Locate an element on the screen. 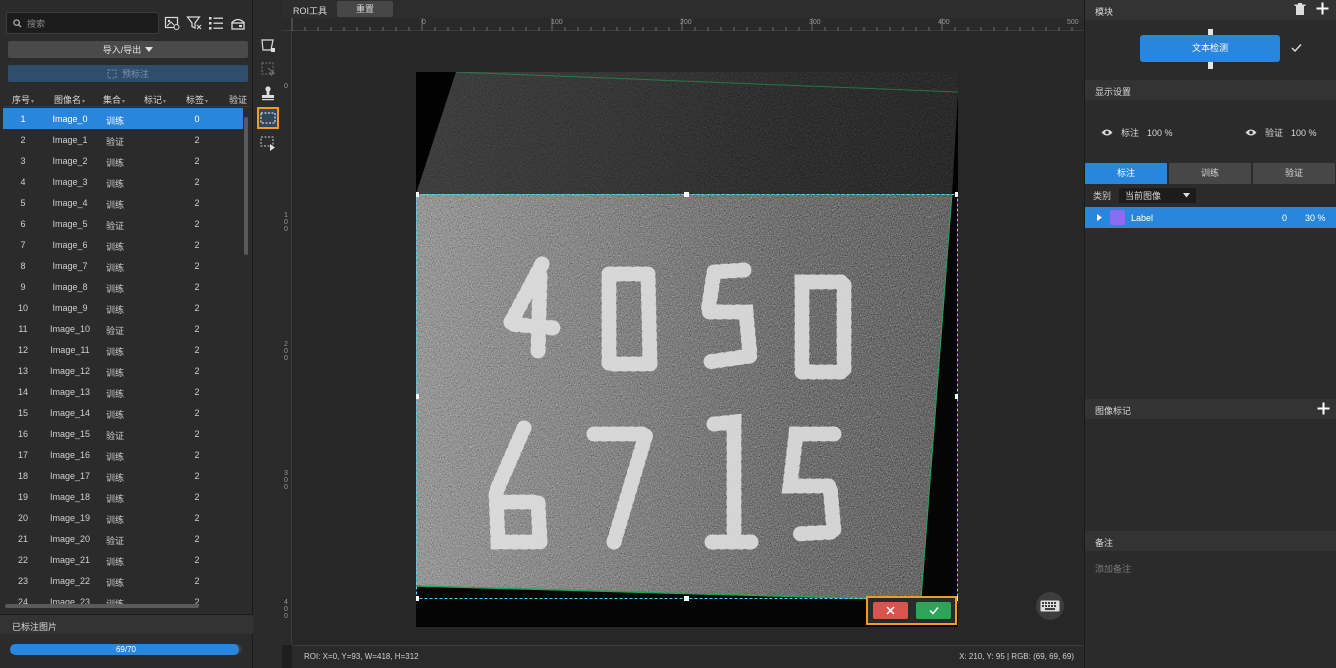  horizontal-scrollbar is located at coordinates (102, 606).